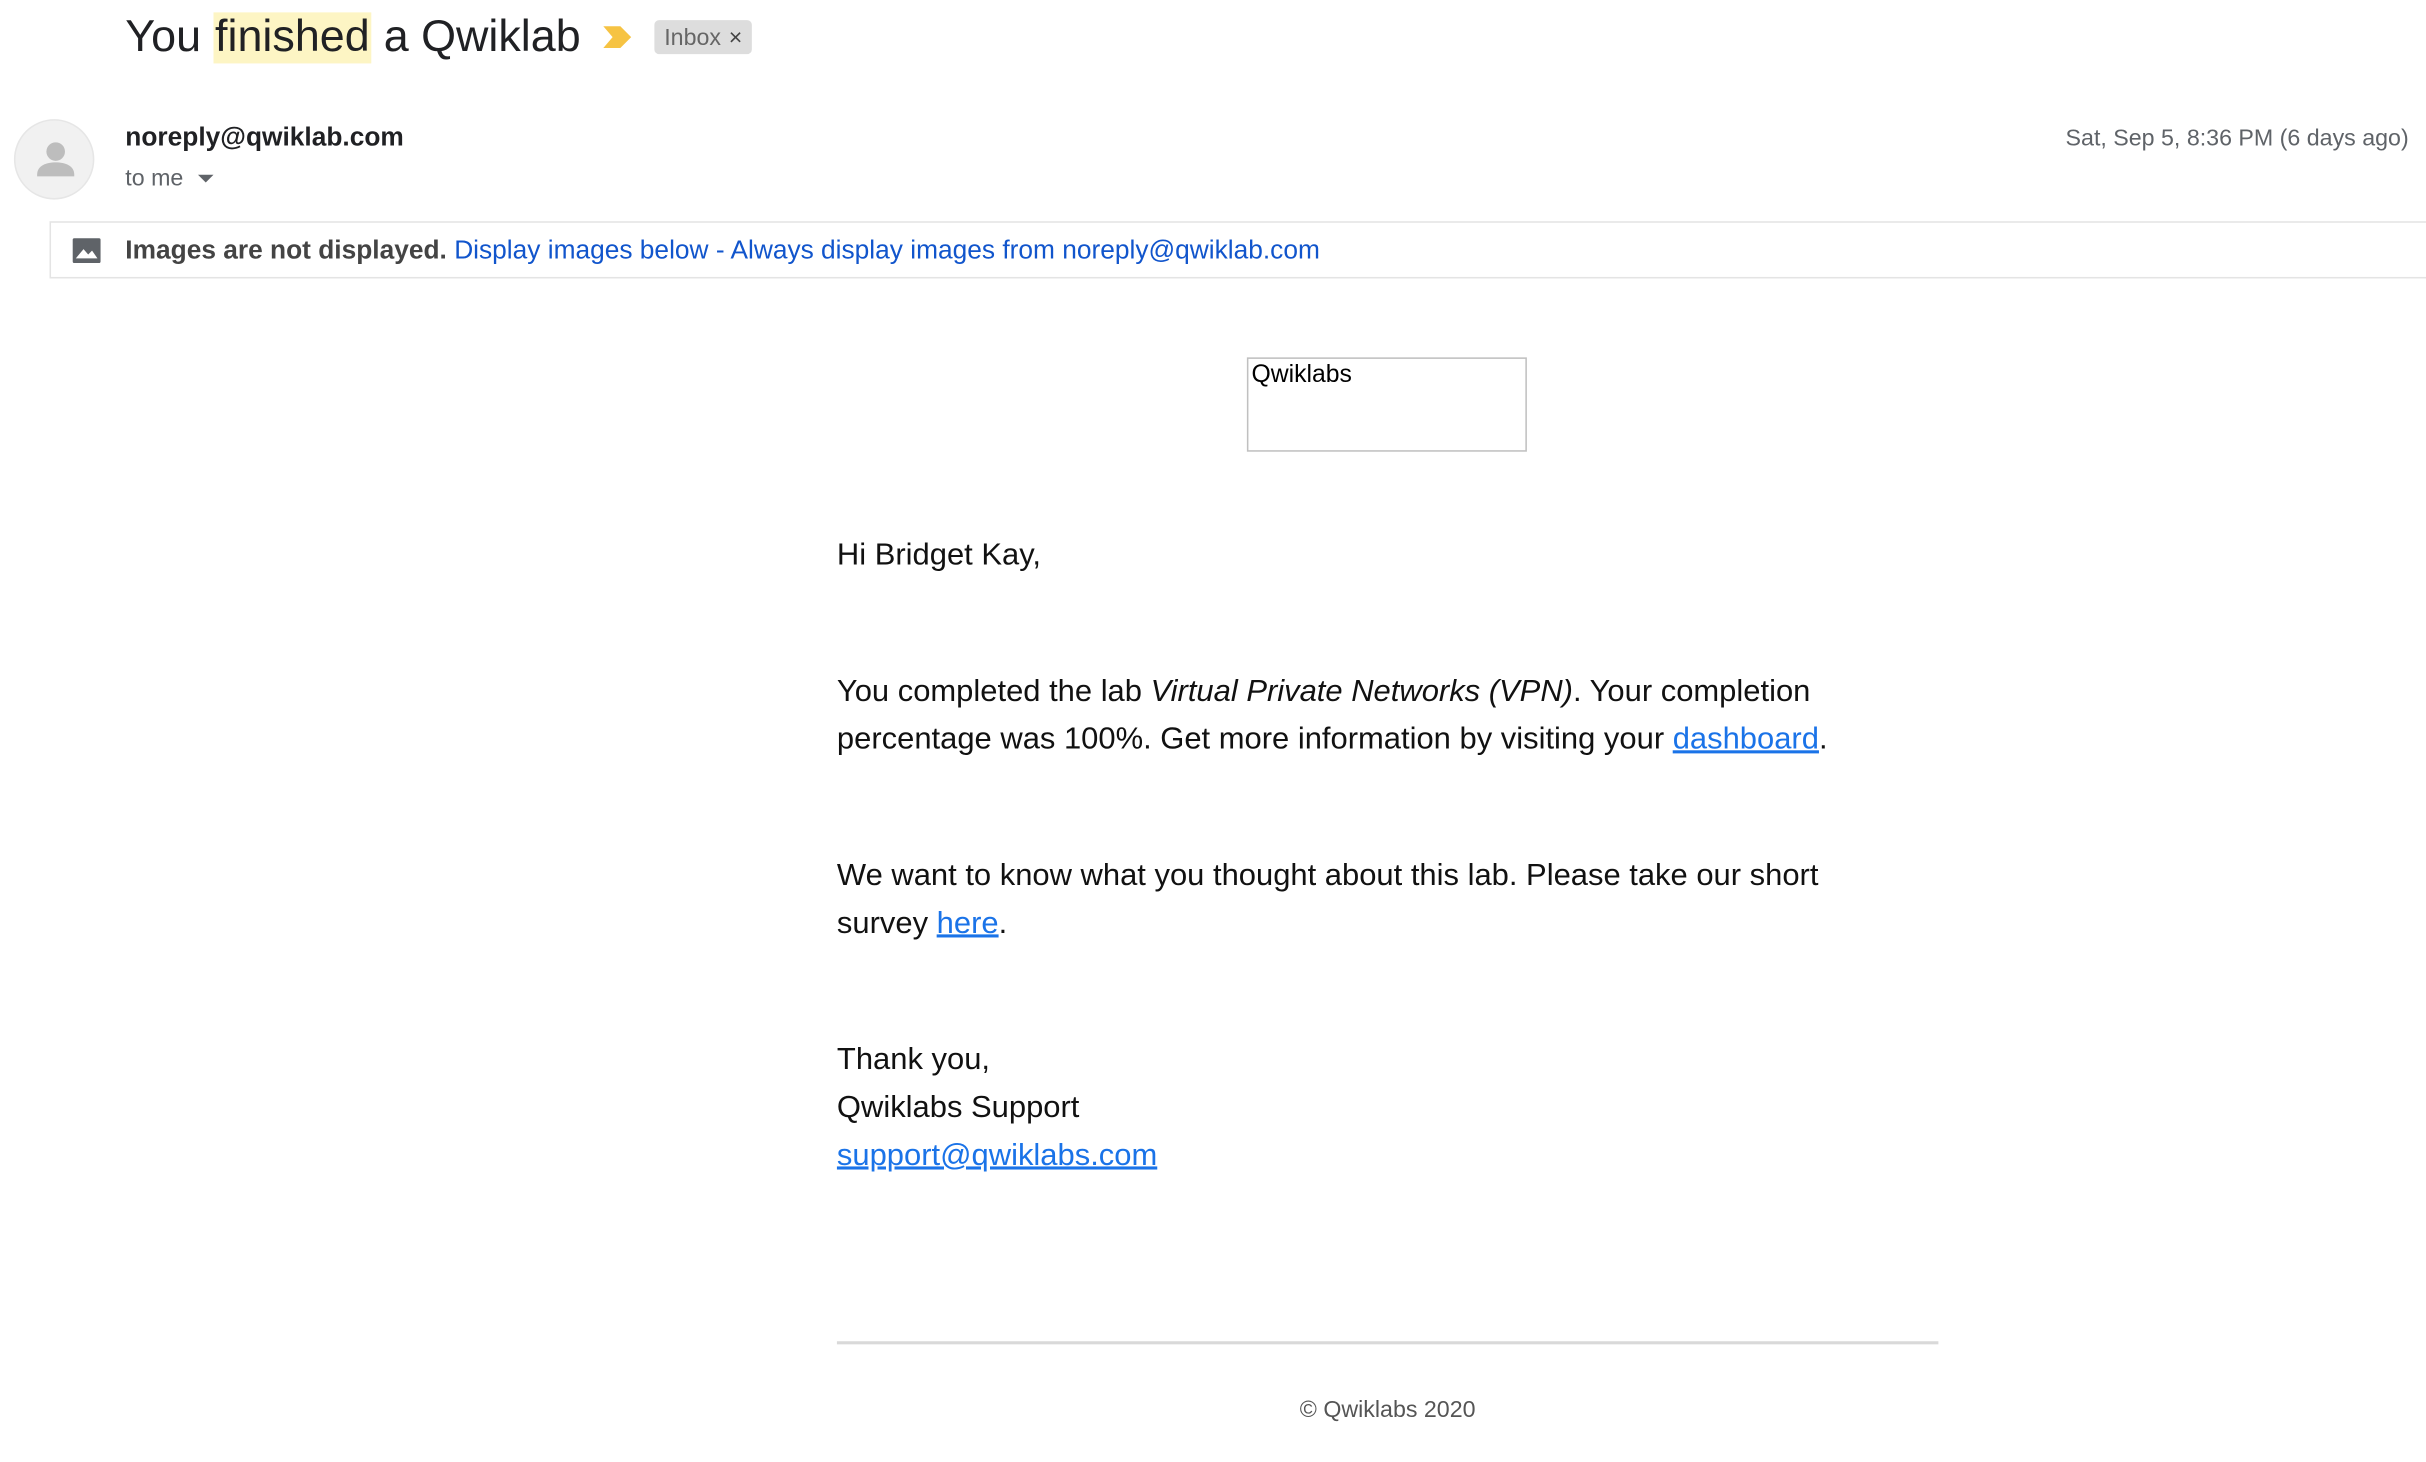 The image size is (2426, 1462). What do you see at coordinates (617, 37) in the screenshot?
I see `importance-marker-icon` at bounding box center [617, 37].